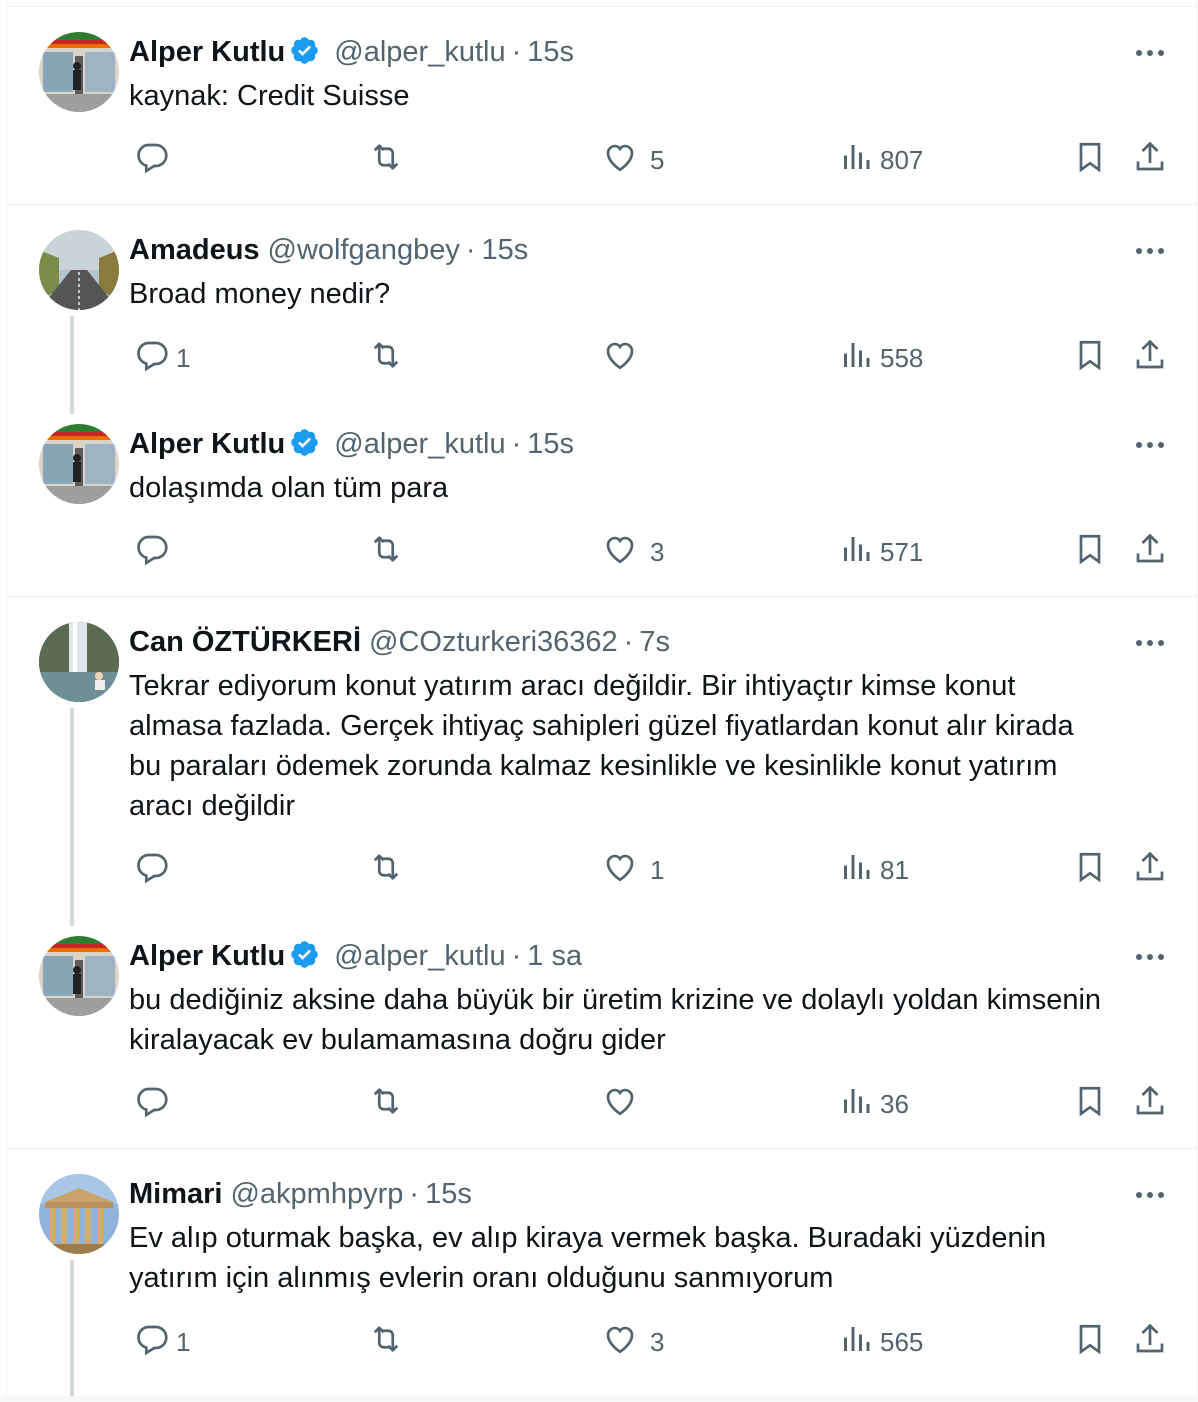  Describe the element at coordinates (633, 956) in the screenshot. I see `tweet-header: Alper Kutlu @alper_kutlu · 1 sa` at that location.